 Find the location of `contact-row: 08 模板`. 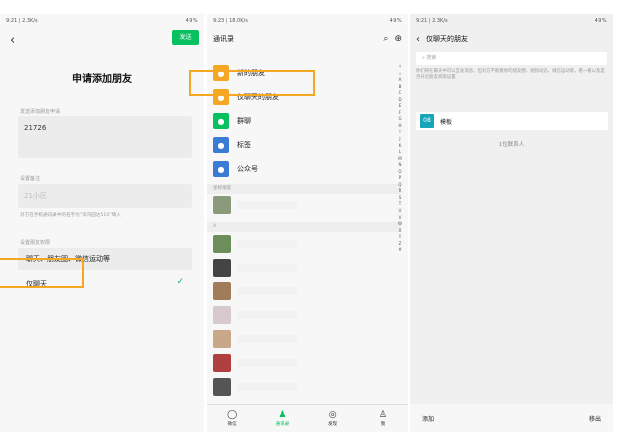

contact-row: 08 模板 is located at coordinates (512, 121).